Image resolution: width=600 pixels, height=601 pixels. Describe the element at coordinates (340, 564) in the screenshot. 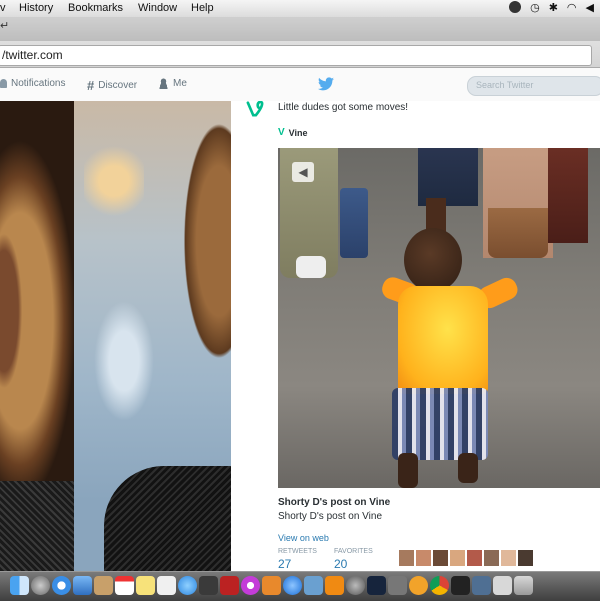

I see `favorites-count: 20` at that location.